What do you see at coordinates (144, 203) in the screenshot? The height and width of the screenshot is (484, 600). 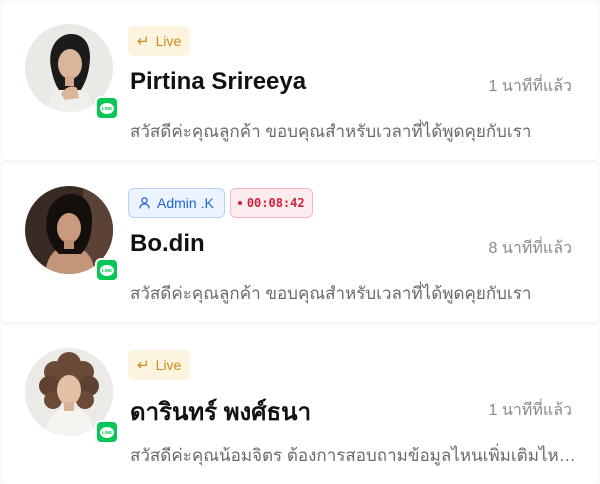 I see `user-icon` at bounding box center [144, 203].